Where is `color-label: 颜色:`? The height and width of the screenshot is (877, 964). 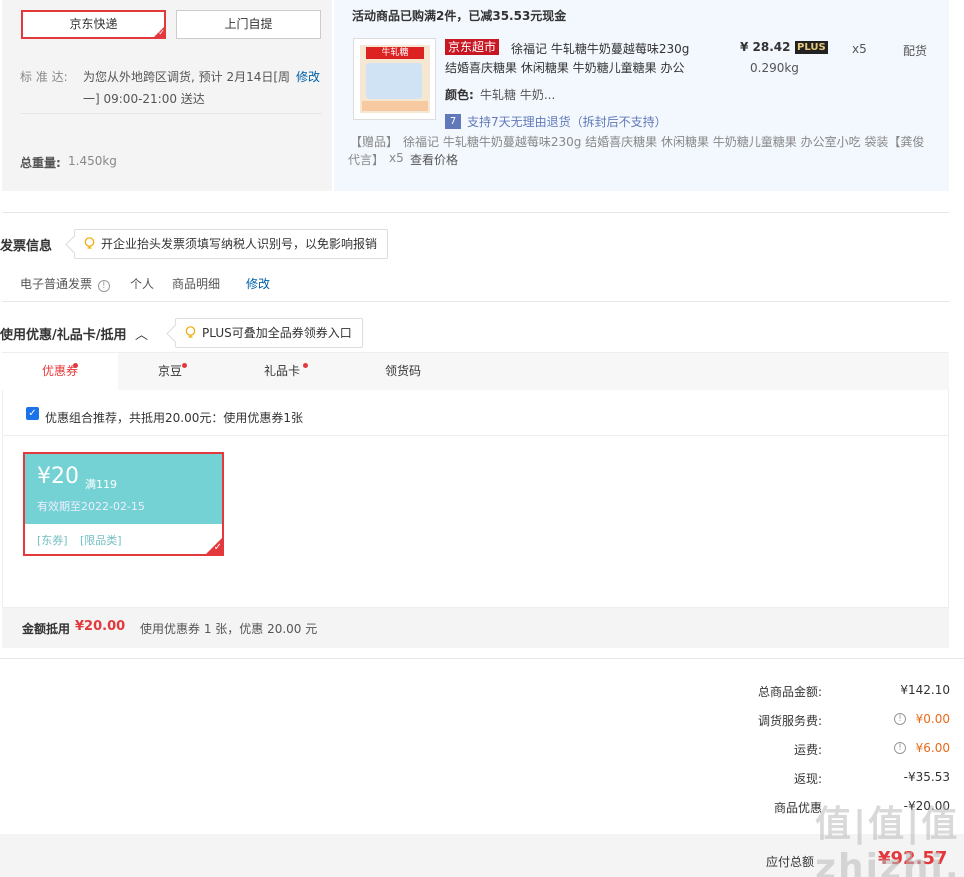
color-label: 颜色: is located at coordinates (459, 95).